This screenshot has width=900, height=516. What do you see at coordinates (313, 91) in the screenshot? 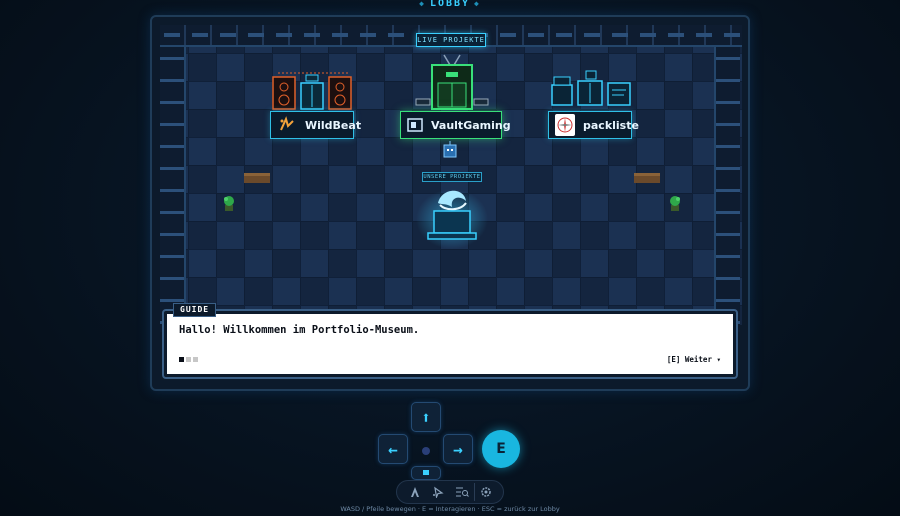
I see `wildbeat-speakers` at bounding box center [313, 91].